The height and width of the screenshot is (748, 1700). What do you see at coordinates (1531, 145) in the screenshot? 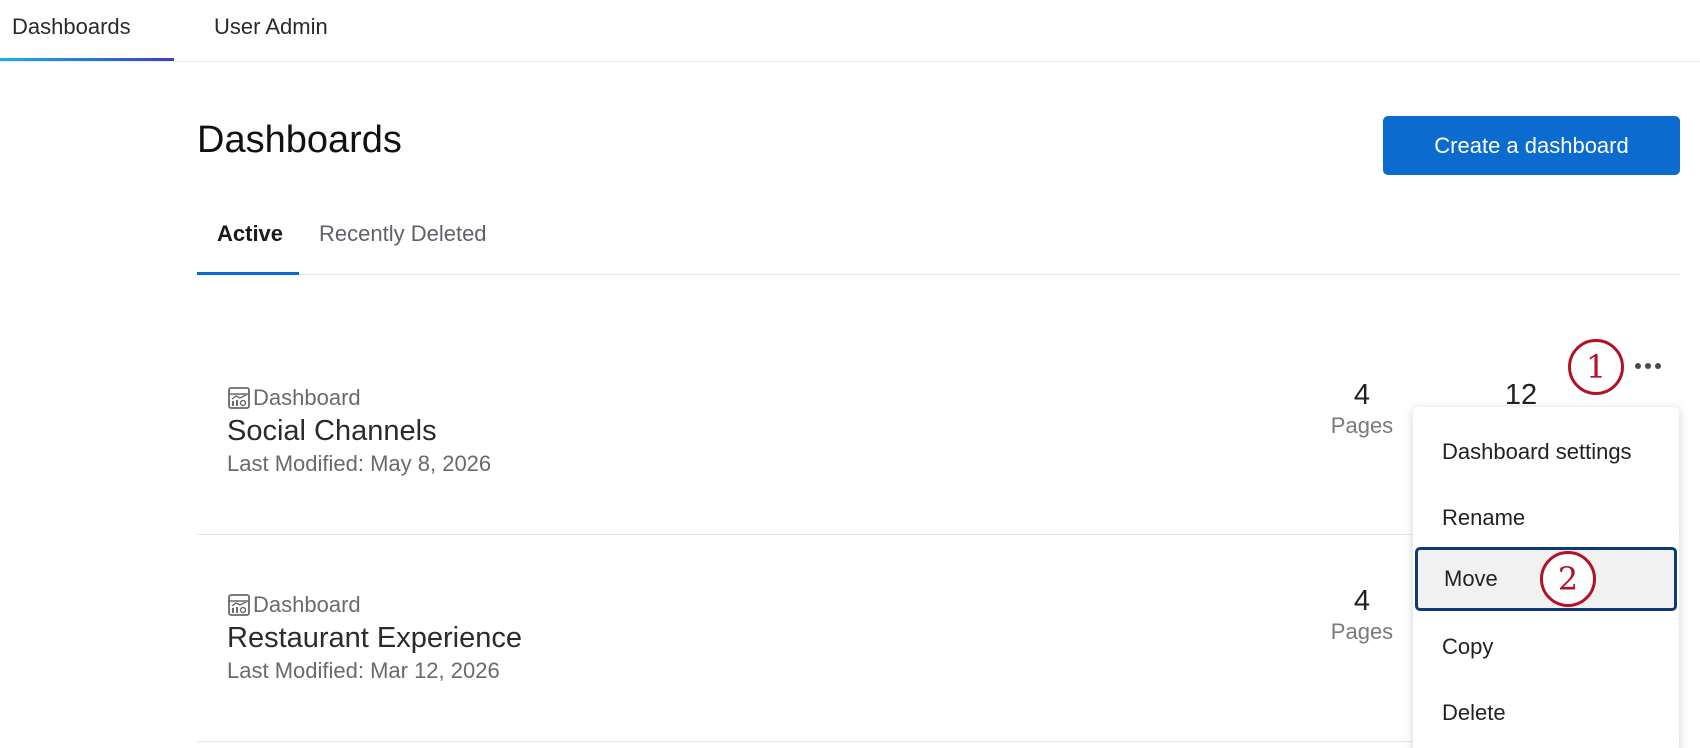
I see `create-dashboard-button: Create a dashboard` at bounding box center [1531, 145].